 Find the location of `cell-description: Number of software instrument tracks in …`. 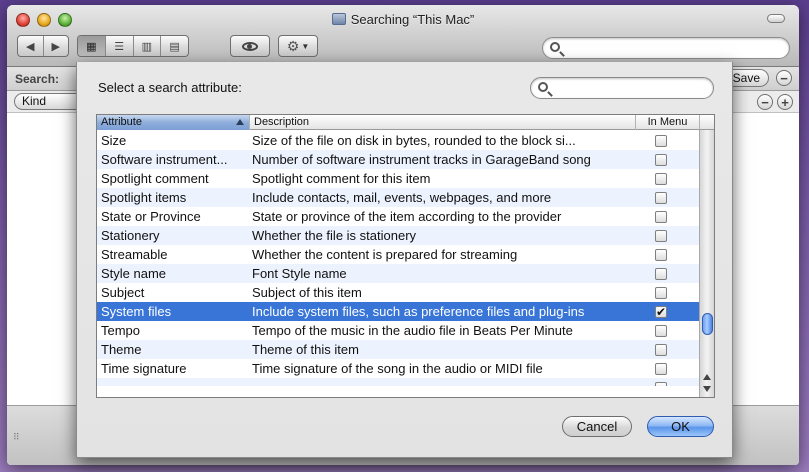

cell-description: Number of software instrument tracks in … is located at coordinates (421, 159).